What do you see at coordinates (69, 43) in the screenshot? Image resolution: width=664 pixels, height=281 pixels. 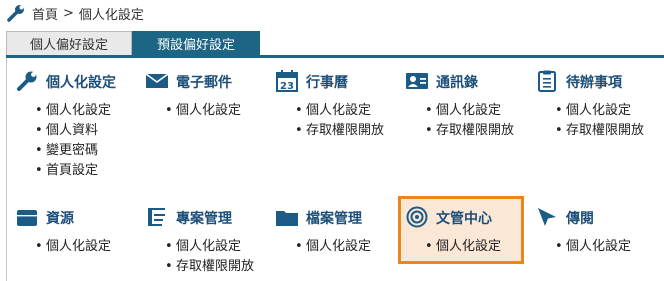 I see `tab-personal-preferences: 個人偏好設定` at bounding box center [69, 43].